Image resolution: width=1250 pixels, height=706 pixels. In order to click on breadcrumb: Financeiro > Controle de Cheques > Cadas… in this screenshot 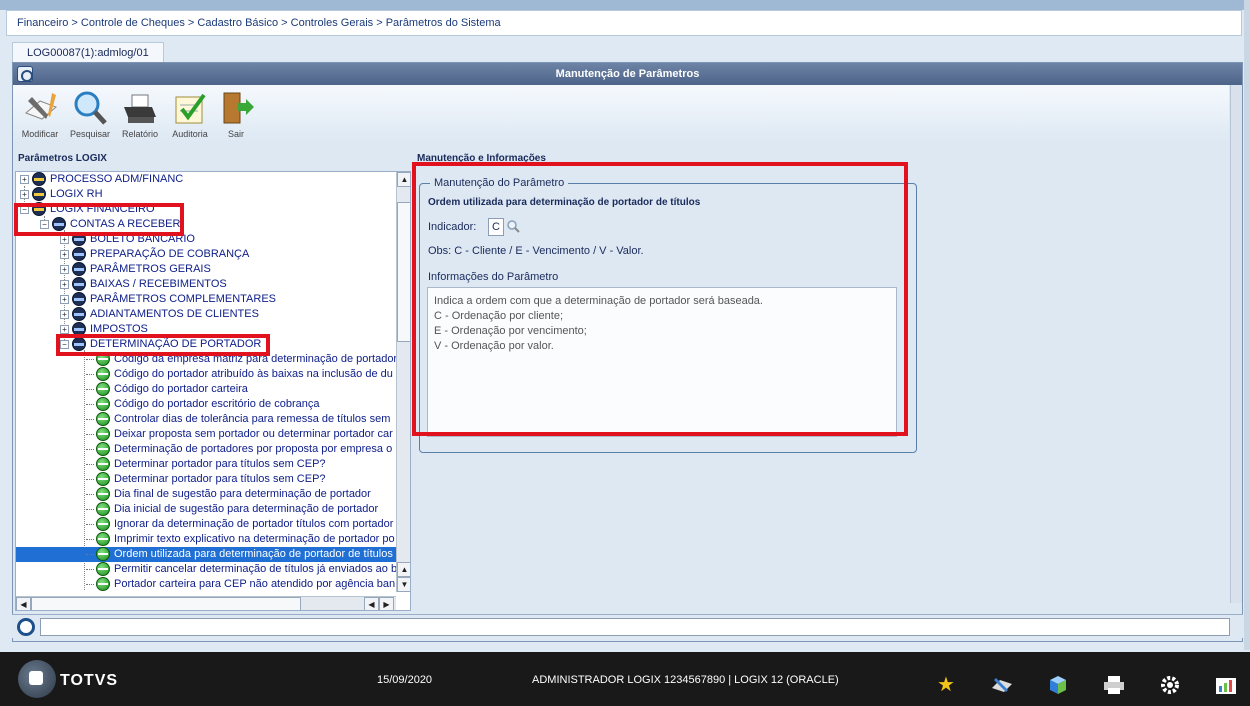, I will do `click(624, 23)`.